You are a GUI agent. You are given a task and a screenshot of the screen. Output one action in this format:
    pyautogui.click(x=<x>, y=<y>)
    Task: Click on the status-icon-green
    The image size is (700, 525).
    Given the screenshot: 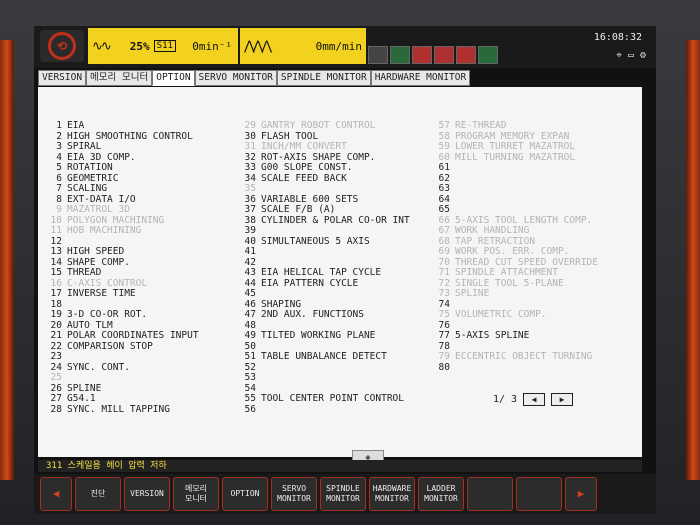 What is the action you would take?
    pyautogui.click(x=488, y=55)
    